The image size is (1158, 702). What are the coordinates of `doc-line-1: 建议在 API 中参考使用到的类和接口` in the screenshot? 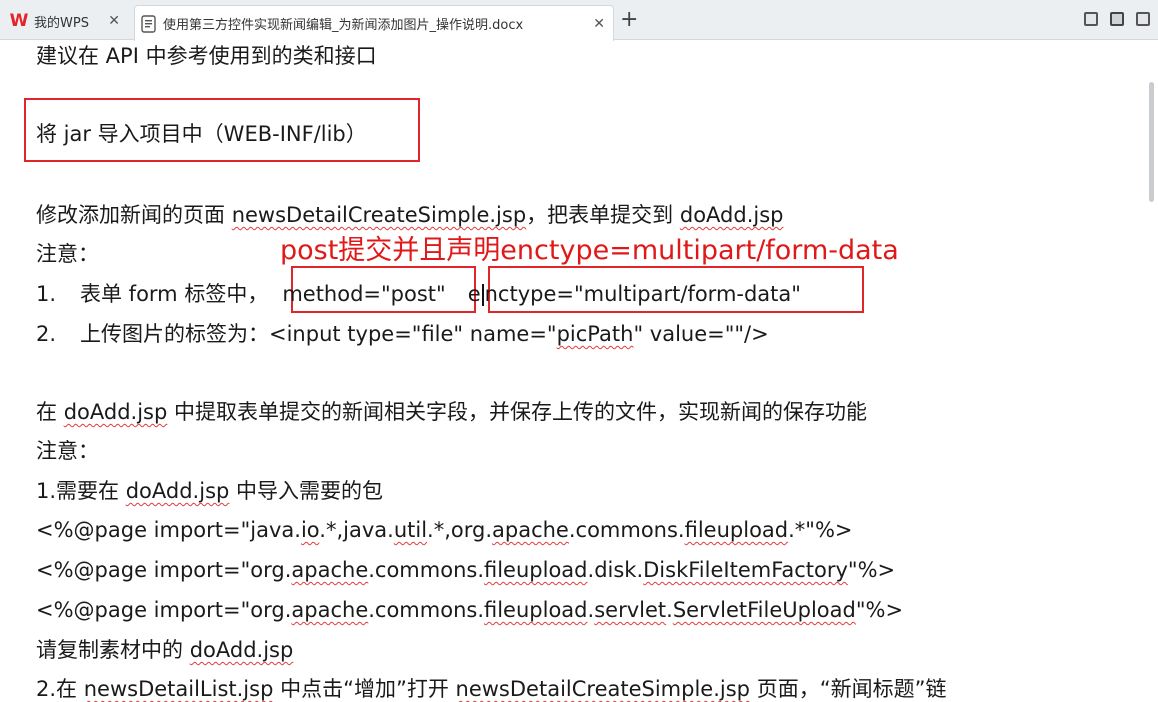 It's located at (206, 56).